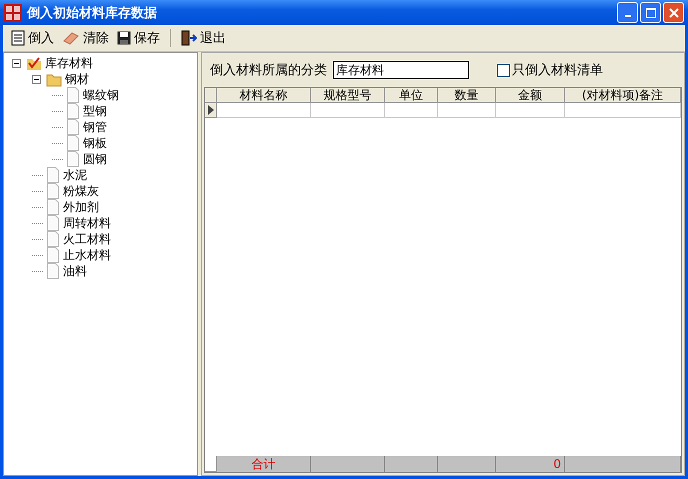 The image size is (688, 479). I want to click on row-selector-cell, so click(211, 110).